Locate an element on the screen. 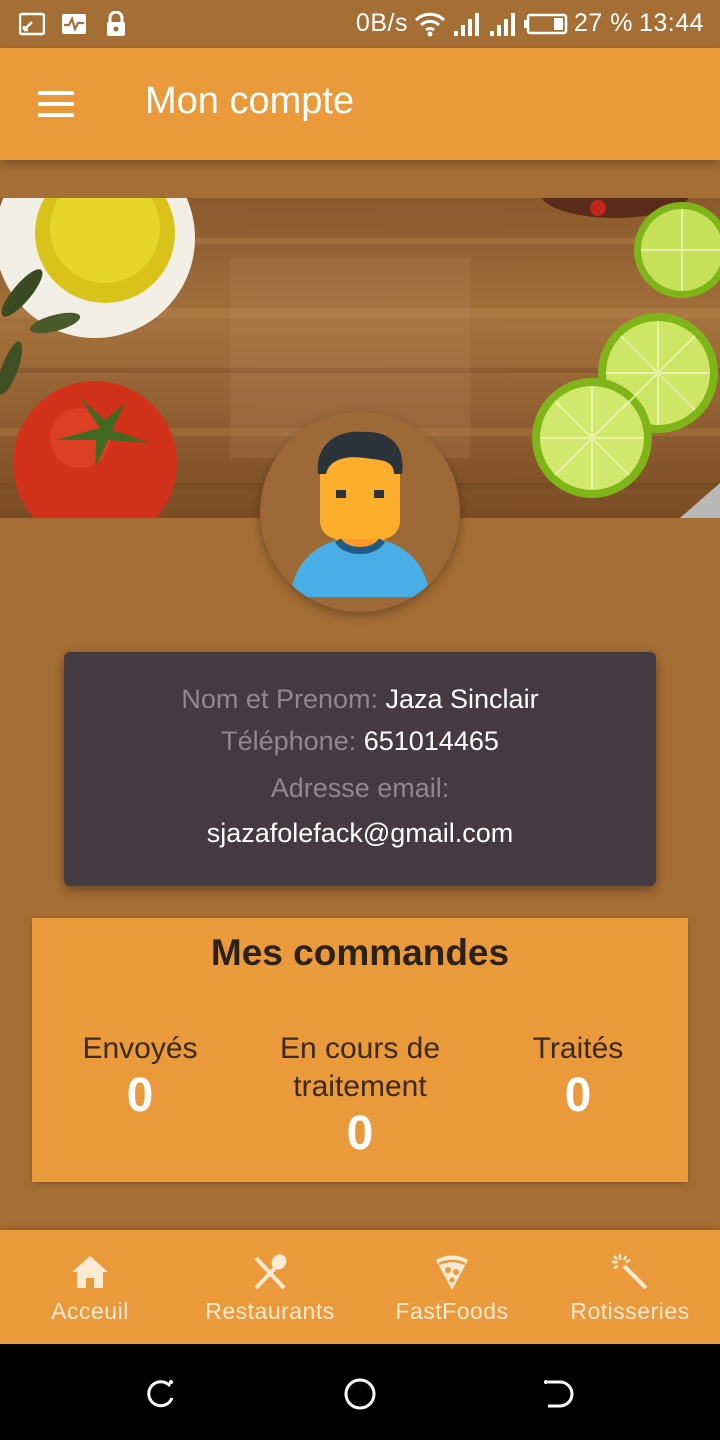  name-value: Jaza Sinclair is located at coordinates (462, 699).